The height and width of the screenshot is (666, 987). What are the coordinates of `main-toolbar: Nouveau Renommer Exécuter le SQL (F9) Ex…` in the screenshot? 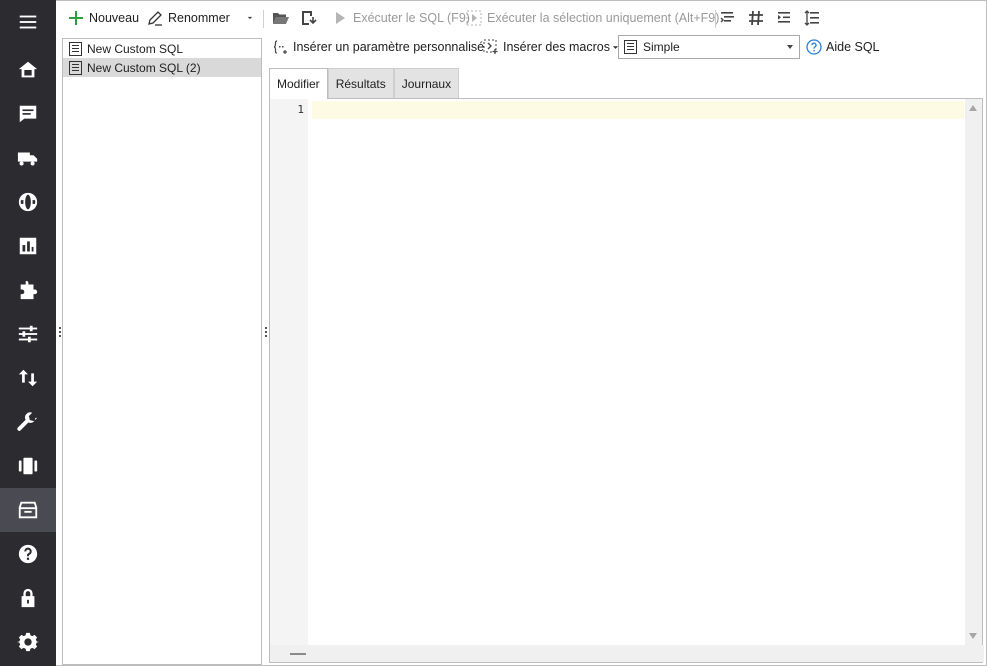 It's located at (521, 18).